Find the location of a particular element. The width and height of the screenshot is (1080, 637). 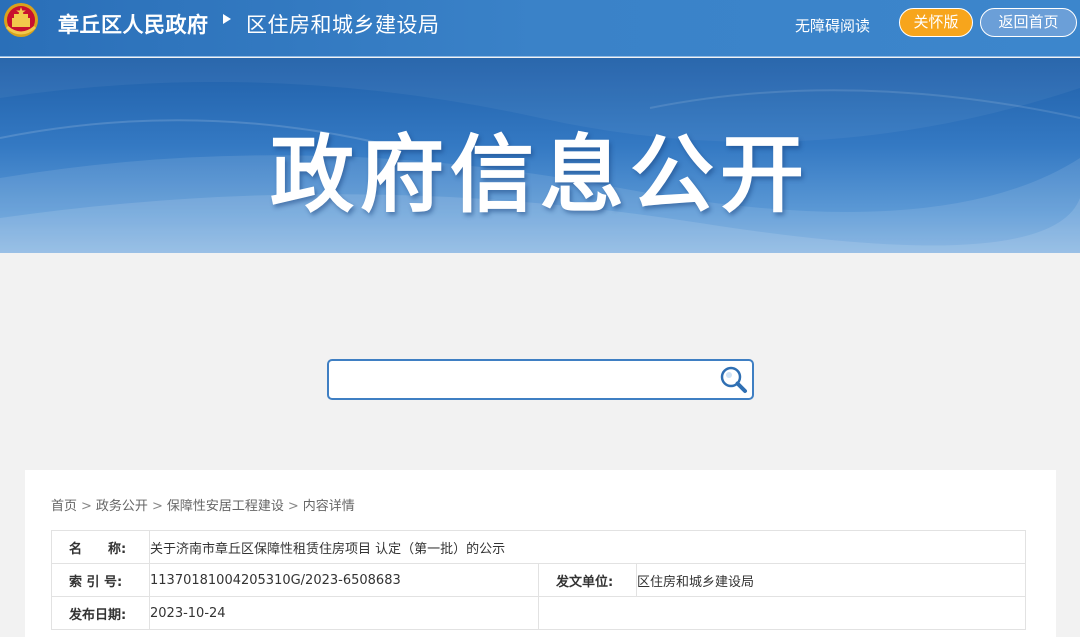

banner-title: 政府信息公开 is located at coordinates (539, 175).